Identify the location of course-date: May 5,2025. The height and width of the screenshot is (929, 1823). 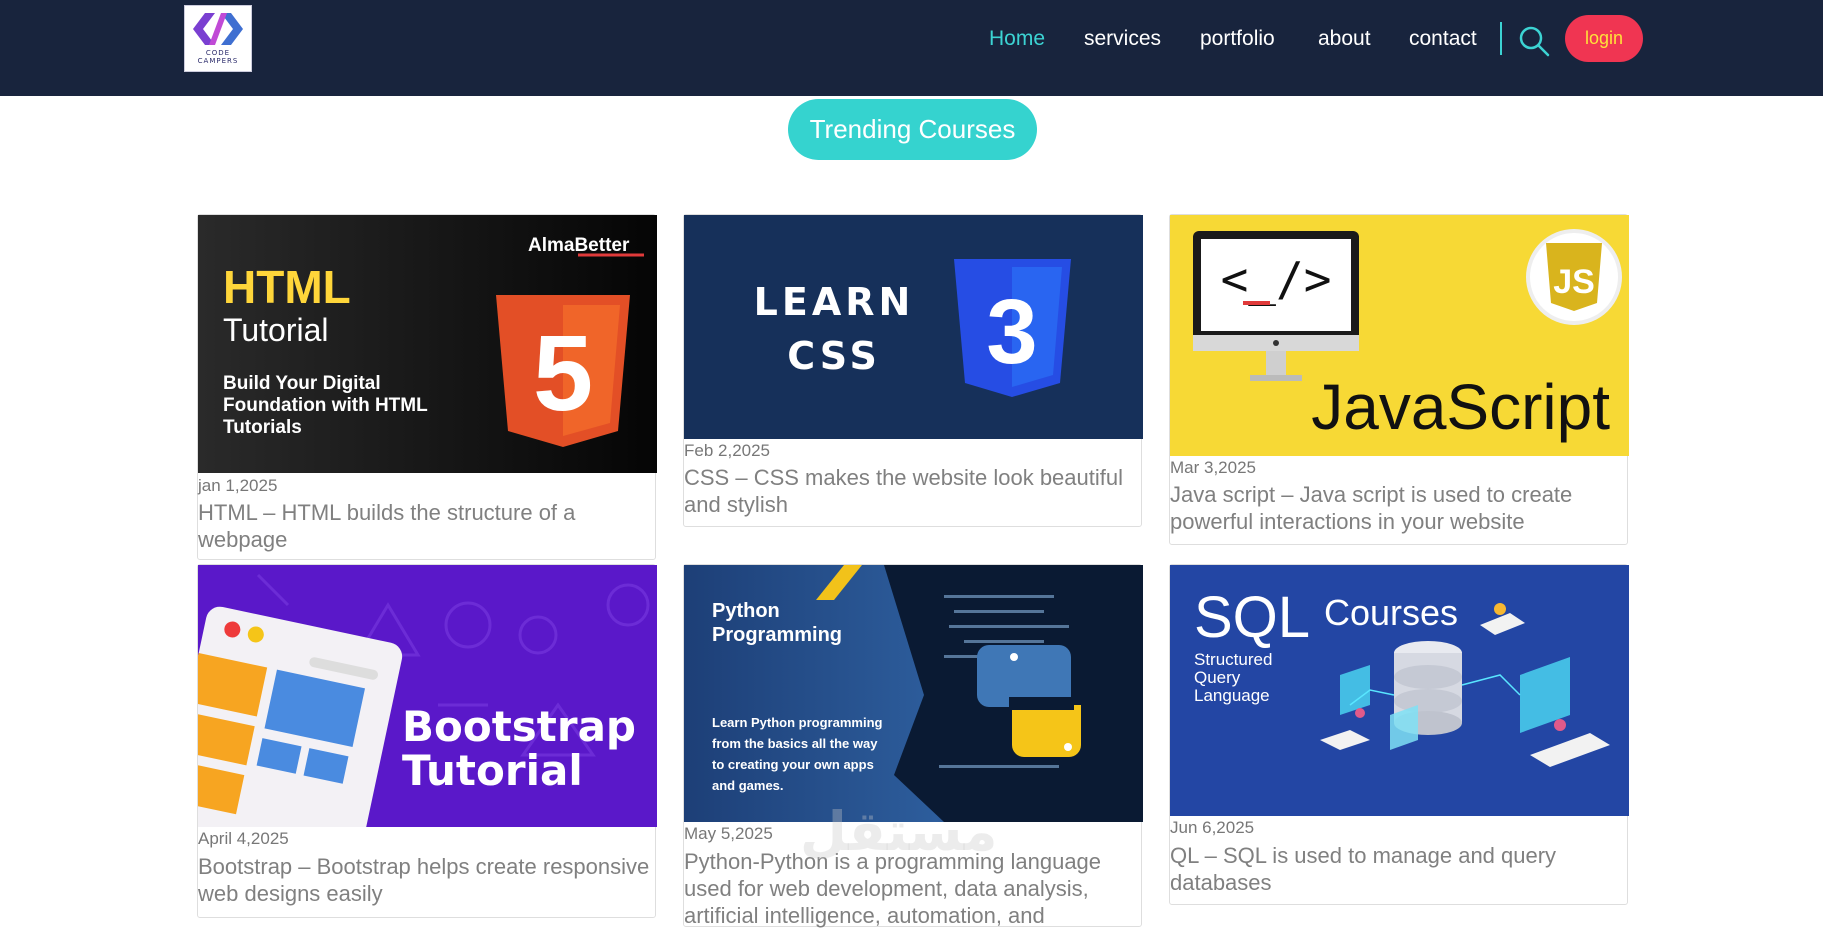
(728, 833).